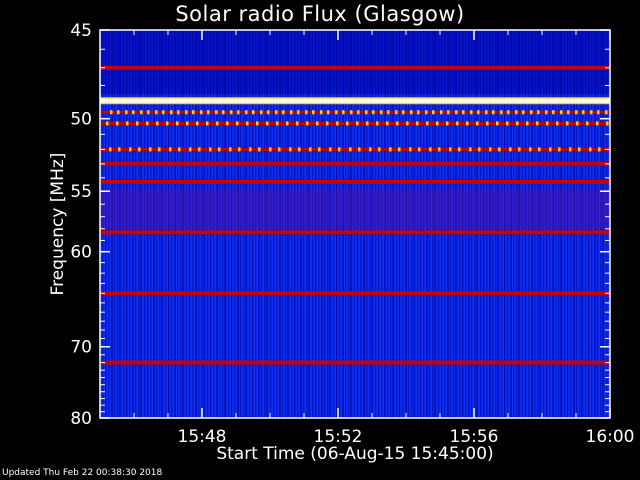 The height and width of the screenshot is (480, 640). What do you see at coordinates (81, 419) in the screenshot?
I see `y-tick-label: 80` at bounding box center [81, 419].